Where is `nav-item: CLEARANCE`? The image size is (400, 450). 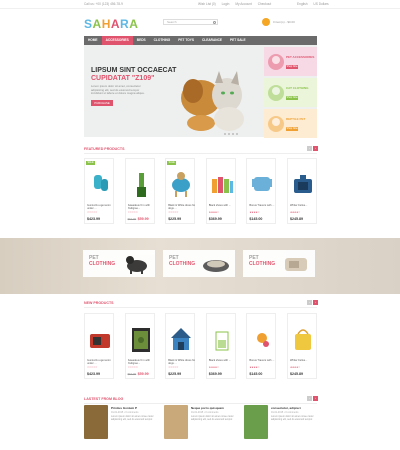 nav-item: CLEARANCE is located at coordinates (212, 40).